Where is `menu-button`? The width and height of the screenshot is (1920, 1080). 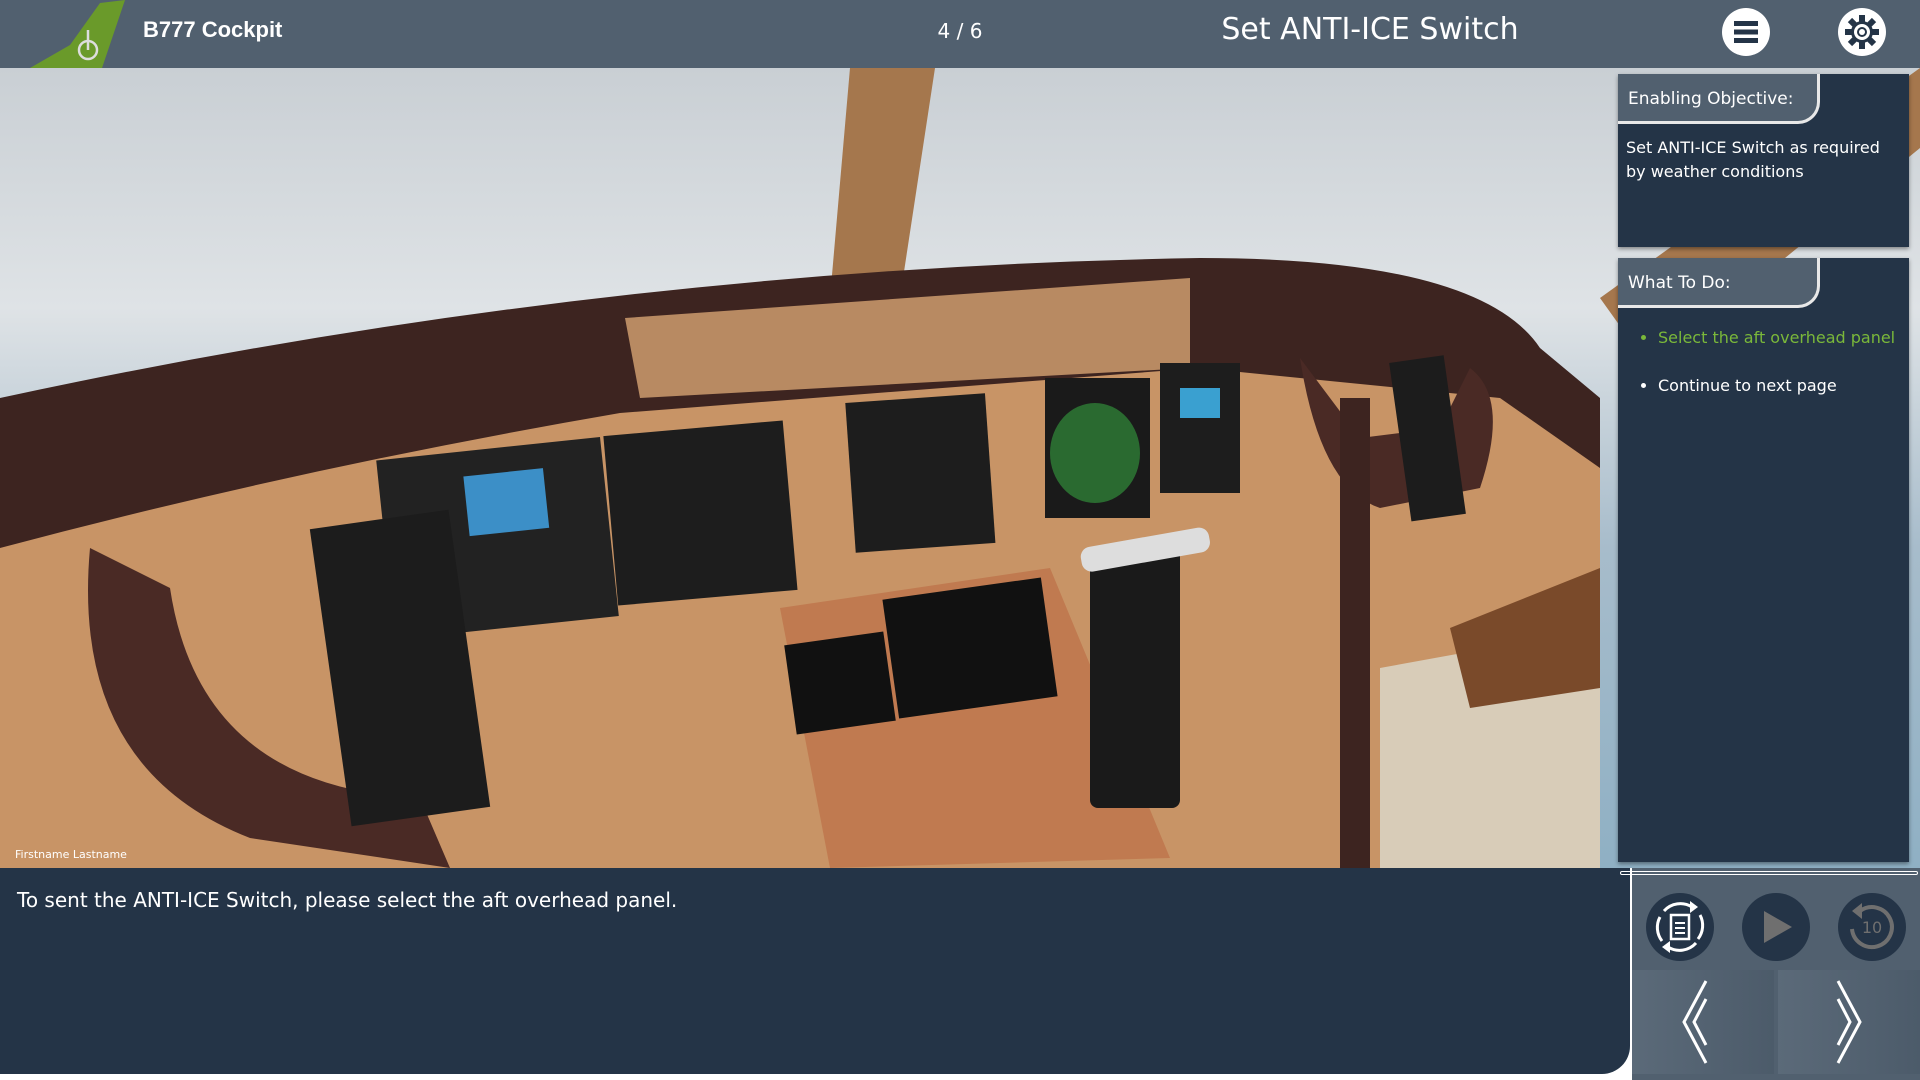
menu-button is located at coordinates (1746, 32).